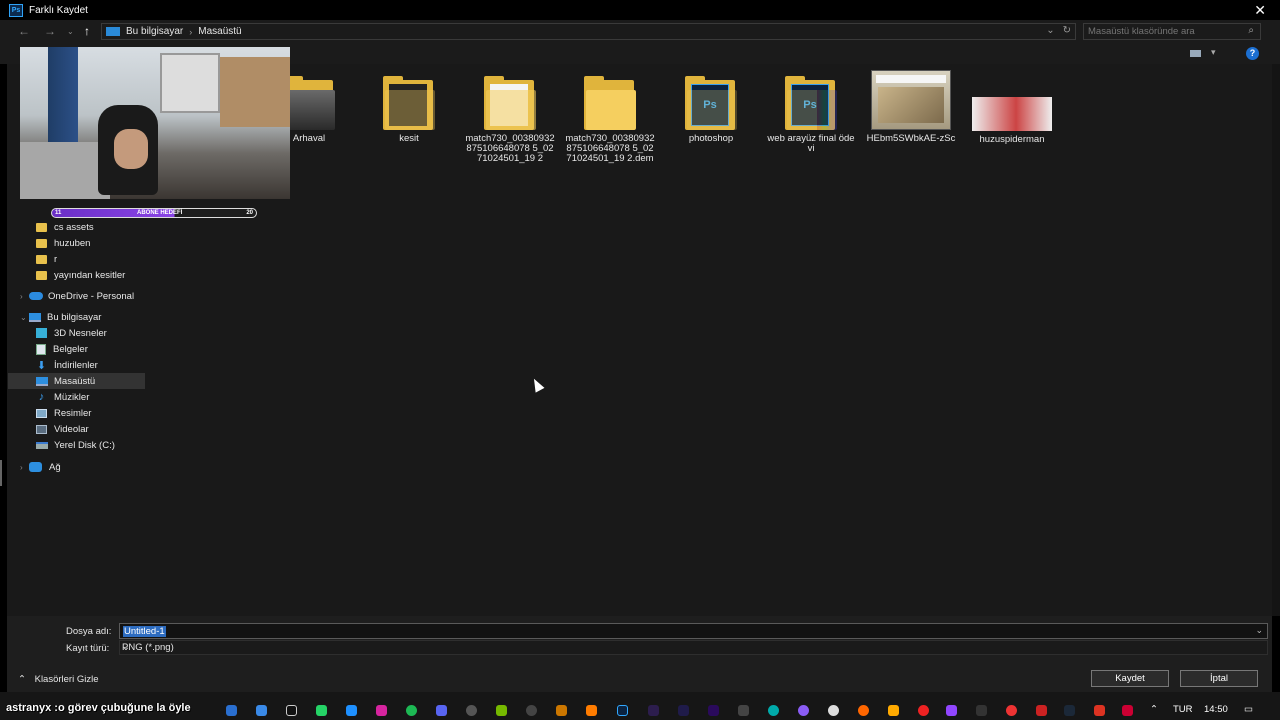  I want to click on recent-locations-chevron-icon: ⌄, so click(70, 31).